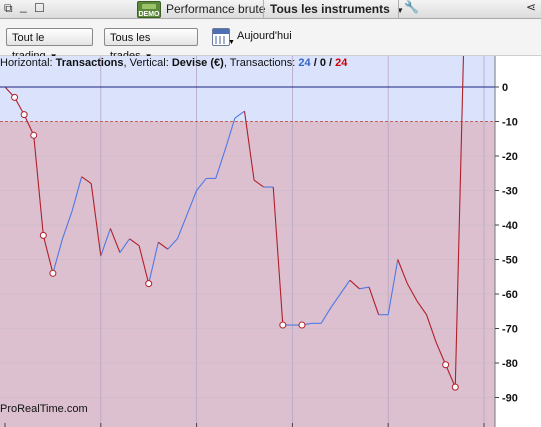 Image resolution: width=541 pixels, height=427 pixels. I want to click on y-tick-label: -20, so click(510, 157).